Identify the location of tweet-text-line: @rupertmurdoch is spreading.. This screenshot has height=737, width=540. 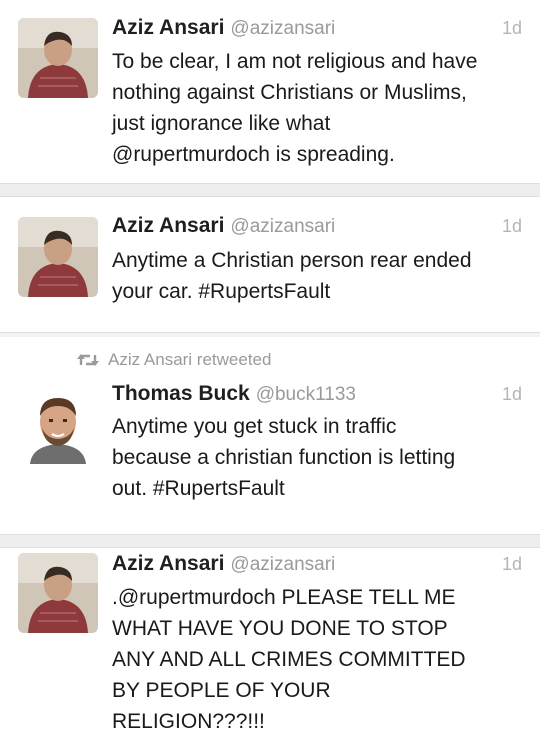
(253, 154).